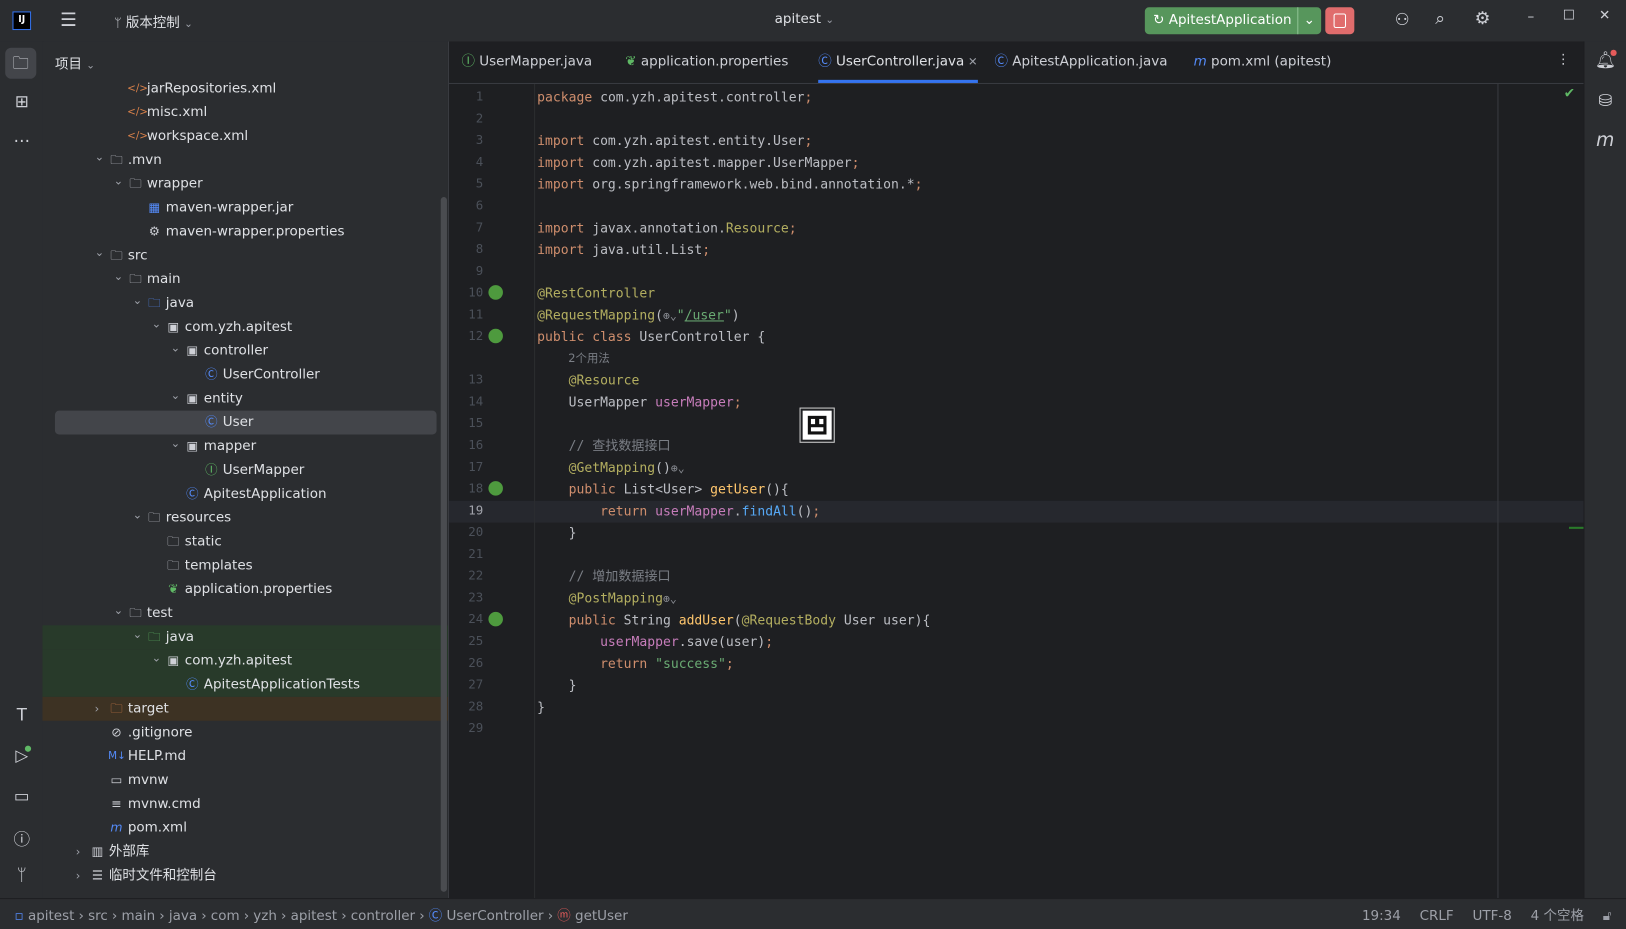 This screenshot has width=1626, height=929. What do you see at coordinates (1563, 60) in the screenshot?
I see `more-tabs-icon: ⋮` at bounding box center [1563, 60].